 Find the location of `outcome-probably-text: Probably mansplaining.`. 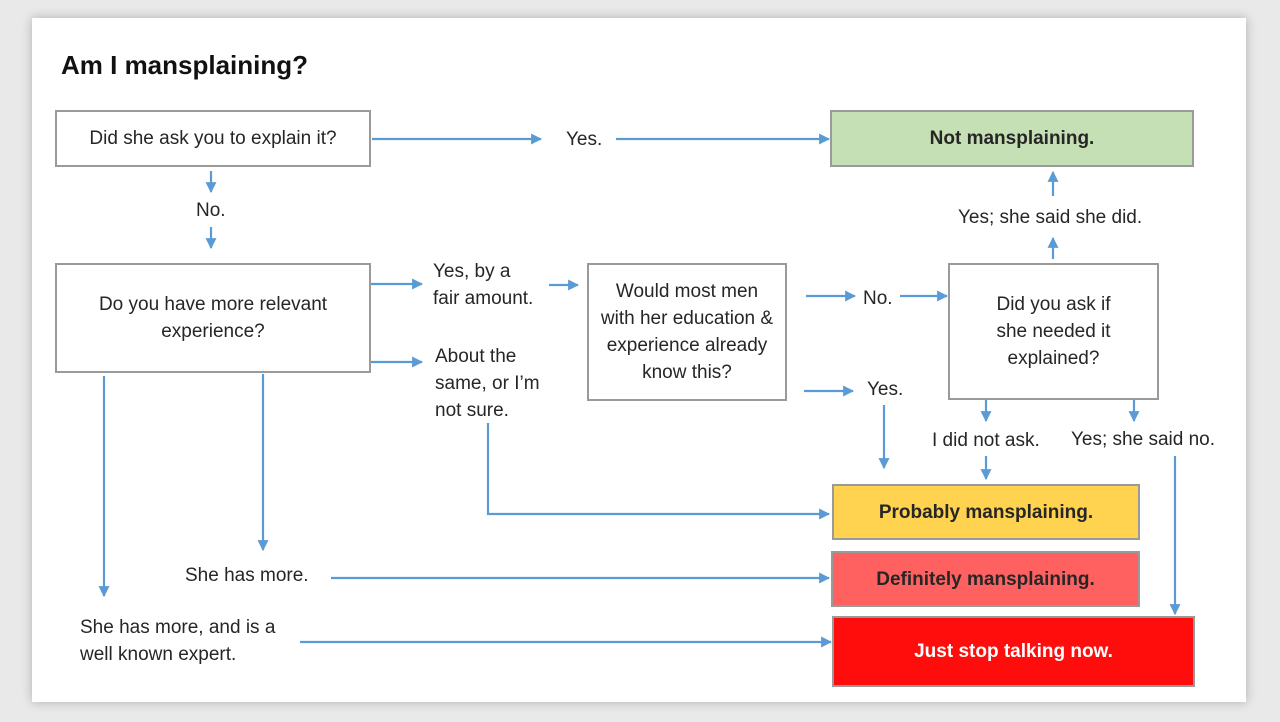

outcome-probably-text: Probably mansplaining. is located at coordinates (986, 512).